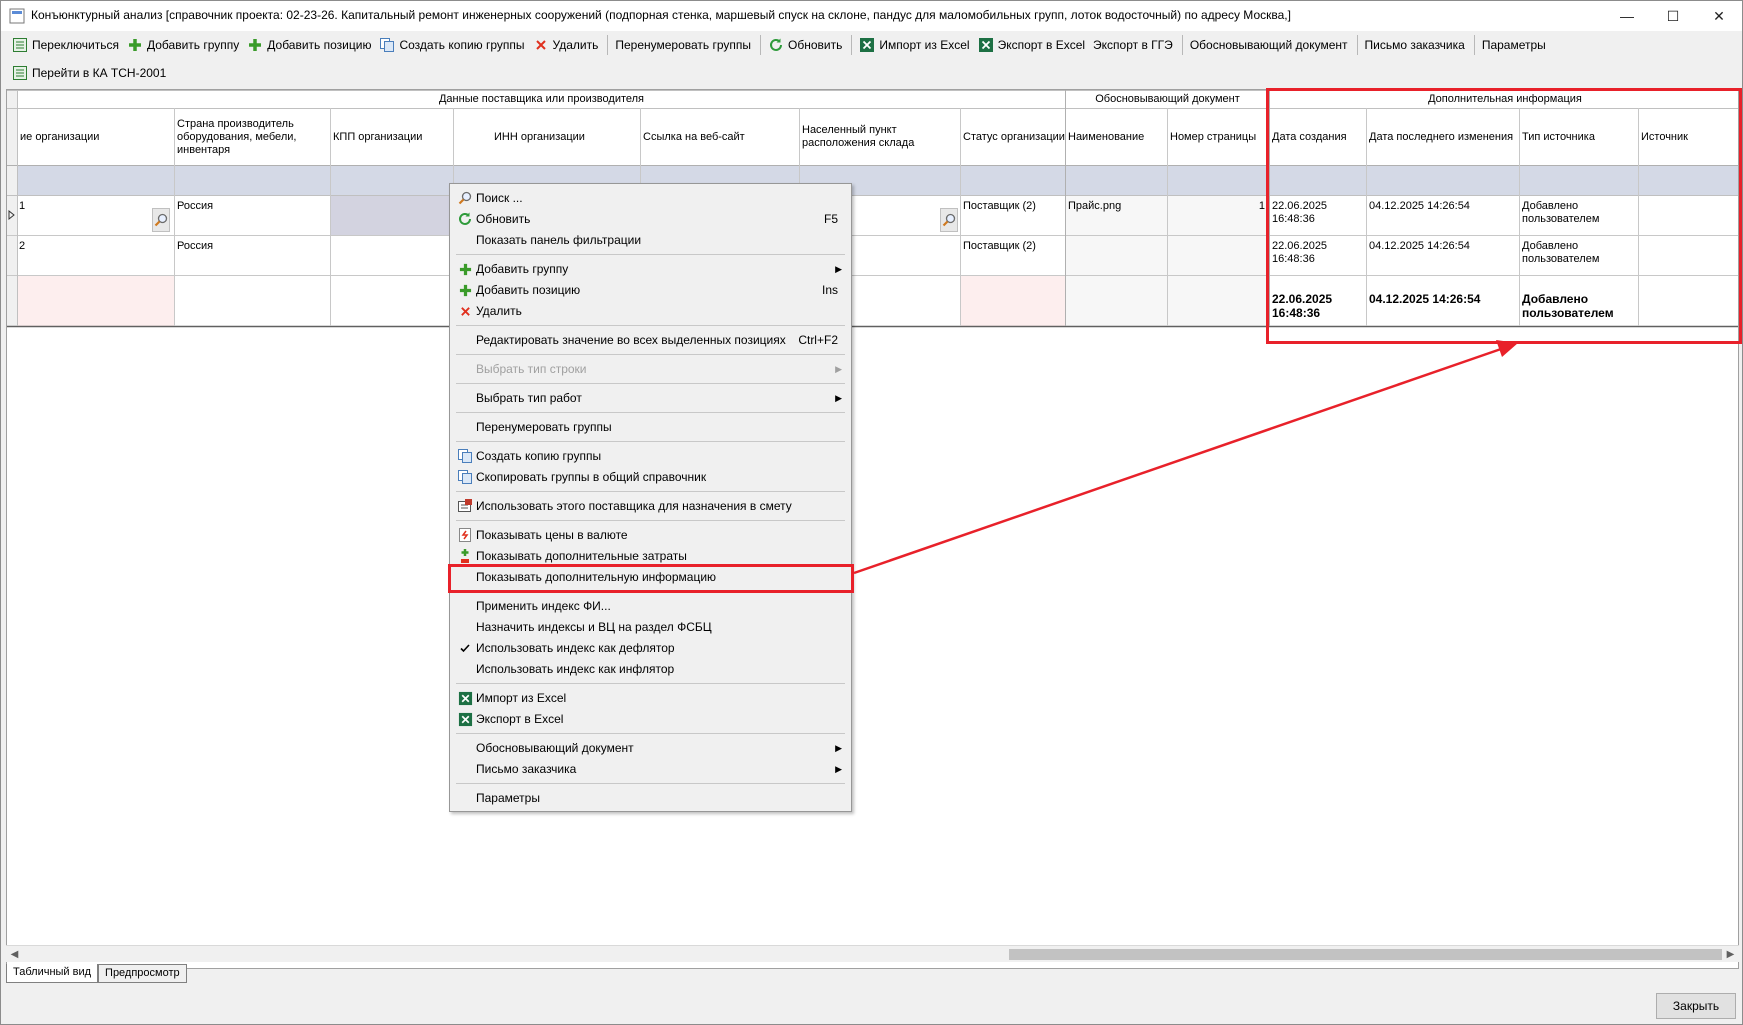  Describe the element at coordinates (564, 137) in the screenshot. I see `column-header-inn: ИНН организации` at that location.